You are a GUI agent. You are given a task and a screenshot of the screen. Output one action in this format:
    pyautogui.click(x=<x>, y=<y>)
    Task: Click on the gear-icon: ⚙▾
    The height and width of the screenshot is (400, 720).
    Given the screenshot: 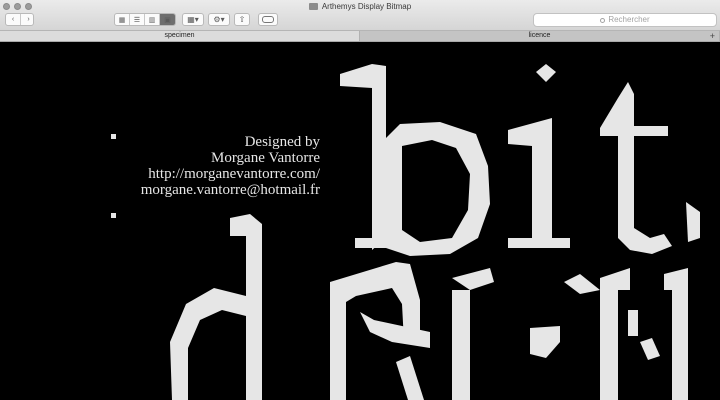 What is the action you would take?
    pyautogui.click(x=219, y=19)
    